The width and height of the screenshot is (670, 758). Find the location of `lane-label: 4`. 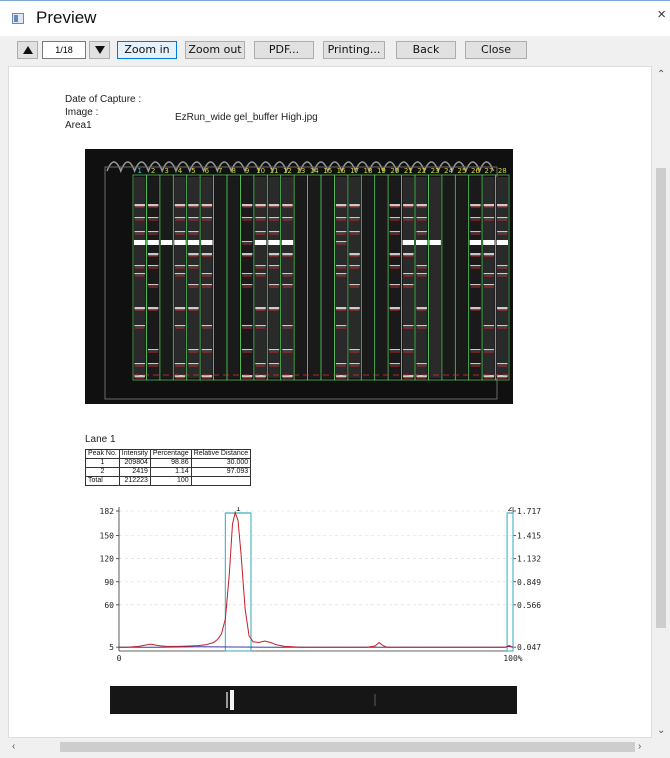

lane-label: 4 is located at coordinates (180, 171).